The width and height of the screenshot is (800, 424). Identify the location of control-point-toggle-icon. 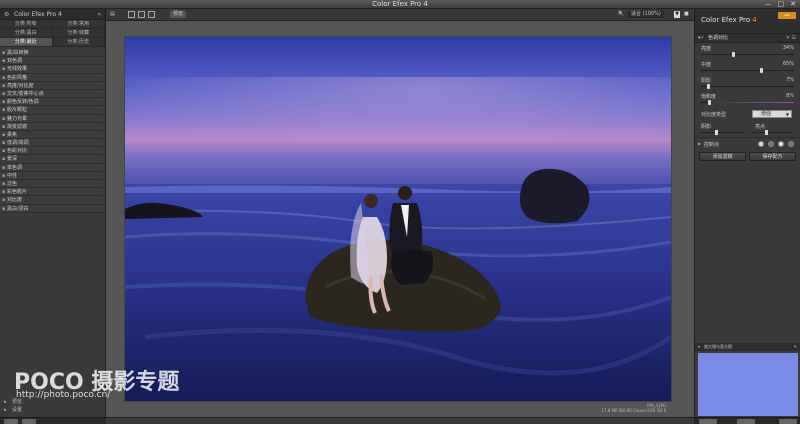
(781, 144).